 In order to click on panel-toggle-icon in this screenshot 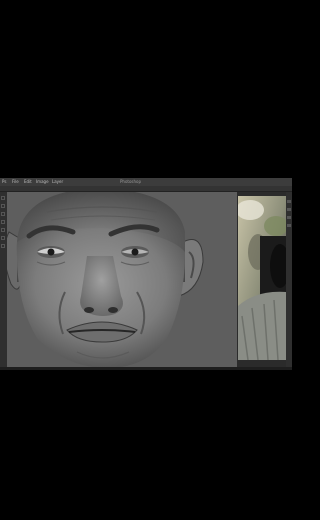, I will do `click(289, 201)`.